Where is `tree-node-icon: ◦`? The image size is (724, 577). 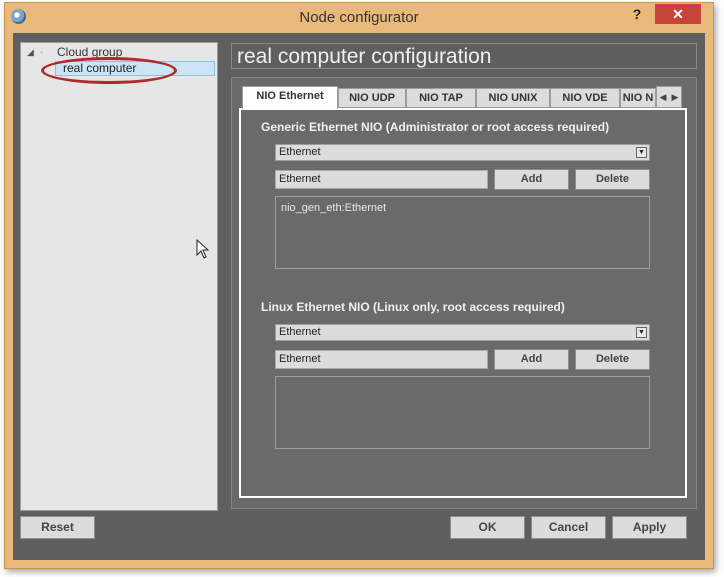 tree-node-icon: ◦ is located at coordinates (42, 52).